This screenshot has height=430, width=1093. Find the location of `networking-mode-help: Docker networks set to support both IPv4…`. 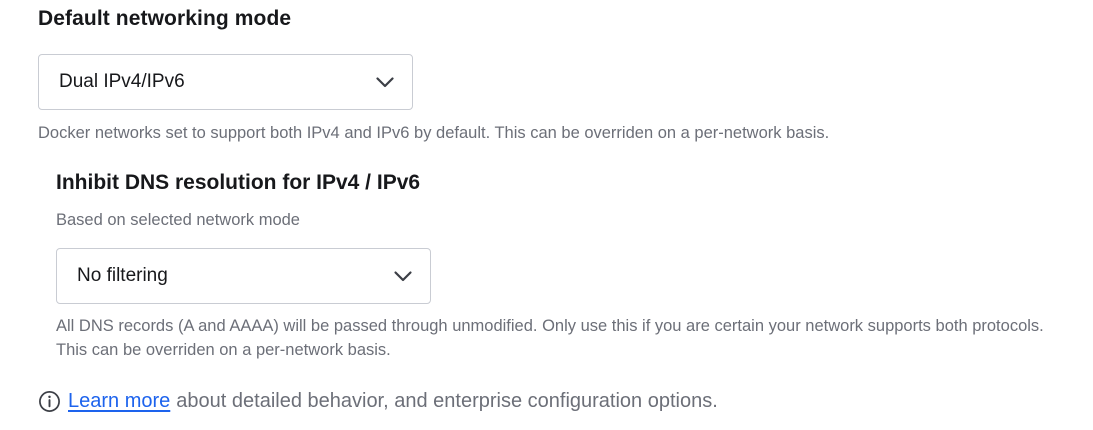

networking-mode-help: Docker networks set to support both IPv4… is located at coordinates (434, 133).